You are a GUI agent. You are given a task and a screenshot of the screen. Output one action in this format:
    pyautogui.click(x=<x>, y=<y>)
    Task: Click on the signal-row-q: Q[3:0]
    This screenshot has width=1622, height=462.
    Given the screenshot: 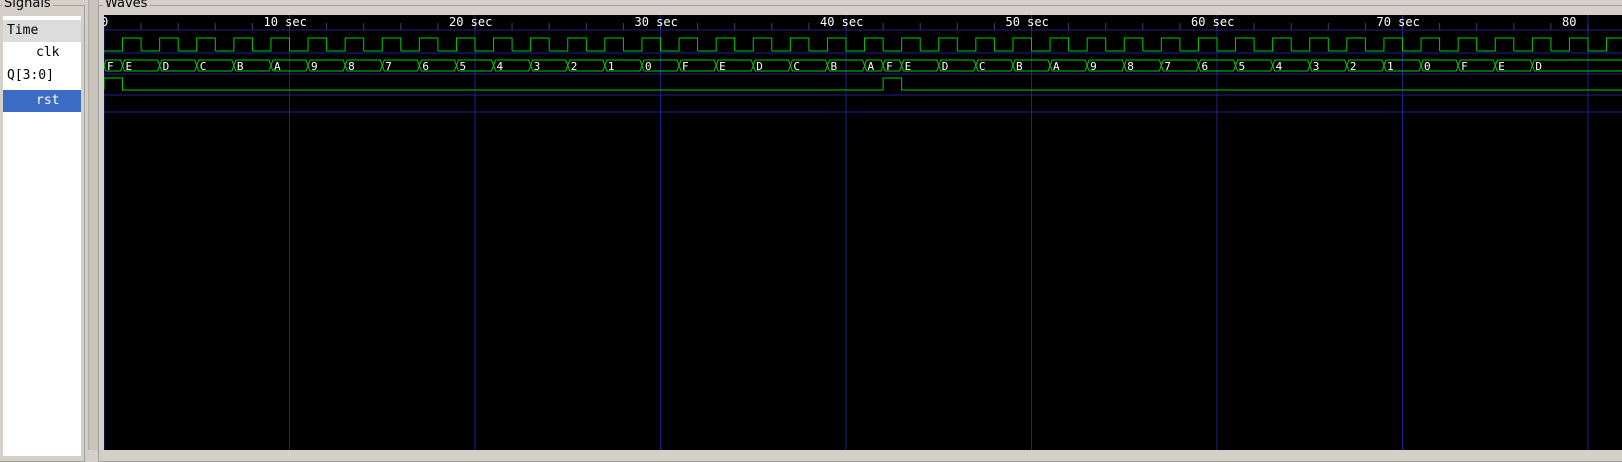 What is the action you would take?
    pyautogui.click(x=42, y=76)
    